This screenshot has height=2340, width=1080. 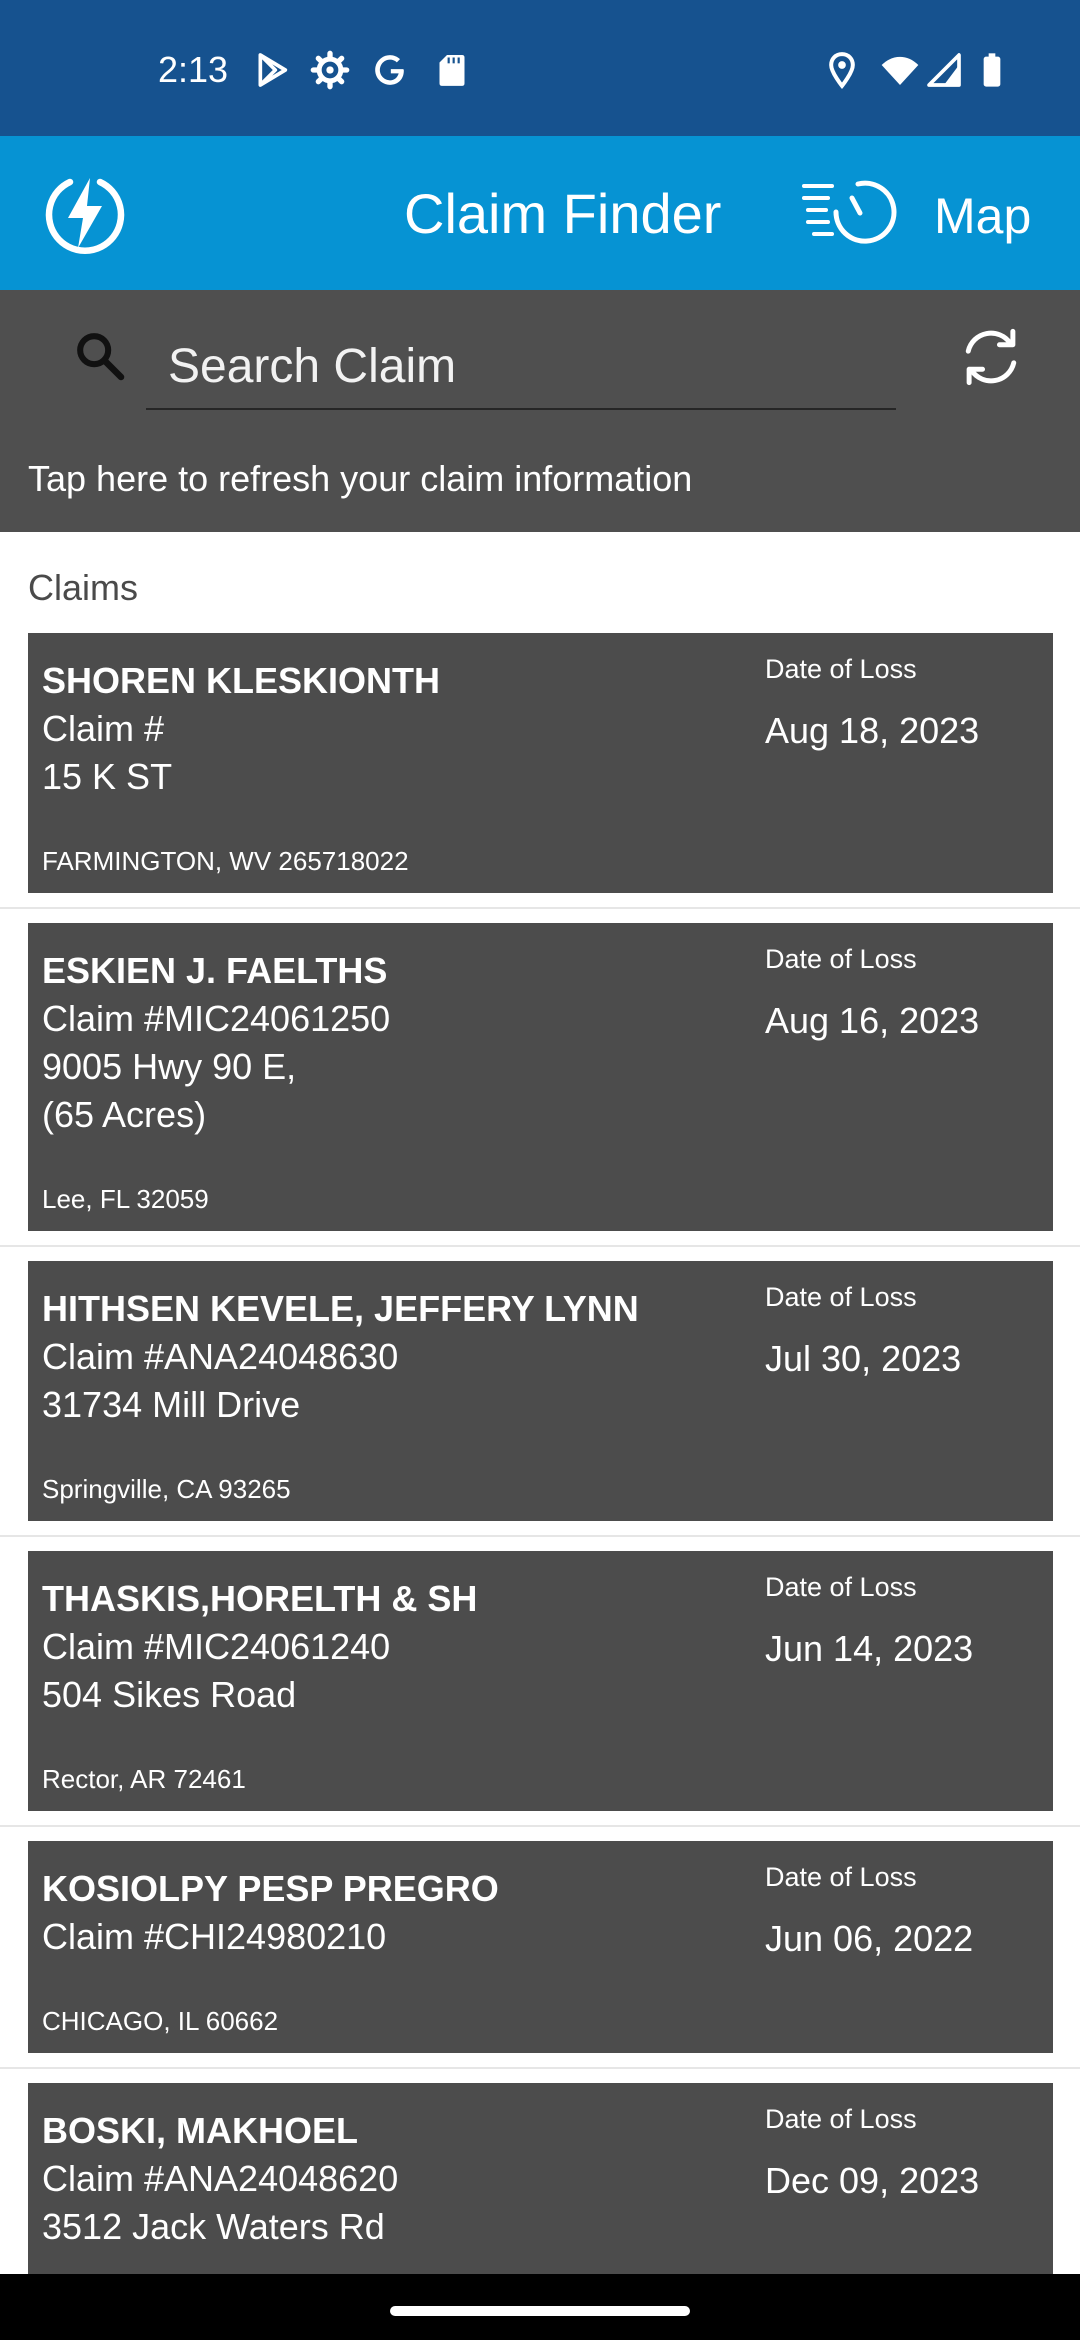 I want to click on status-bar: 2:13, so click(x=540, y=68).